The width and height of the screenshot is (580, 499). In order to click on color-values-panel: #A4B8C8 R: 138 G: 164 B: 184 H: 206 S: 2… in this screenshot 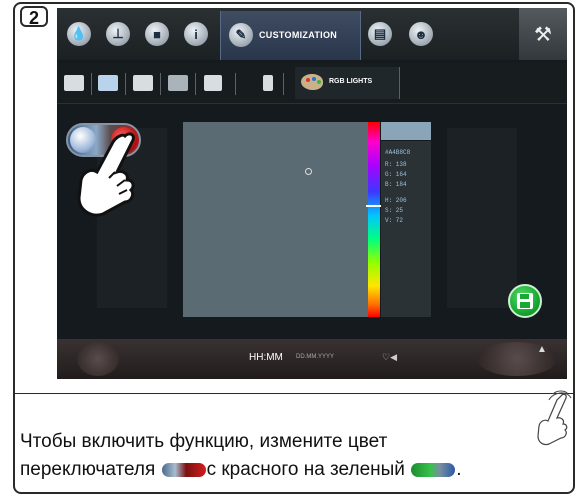, I will do `click(406, 229)`.